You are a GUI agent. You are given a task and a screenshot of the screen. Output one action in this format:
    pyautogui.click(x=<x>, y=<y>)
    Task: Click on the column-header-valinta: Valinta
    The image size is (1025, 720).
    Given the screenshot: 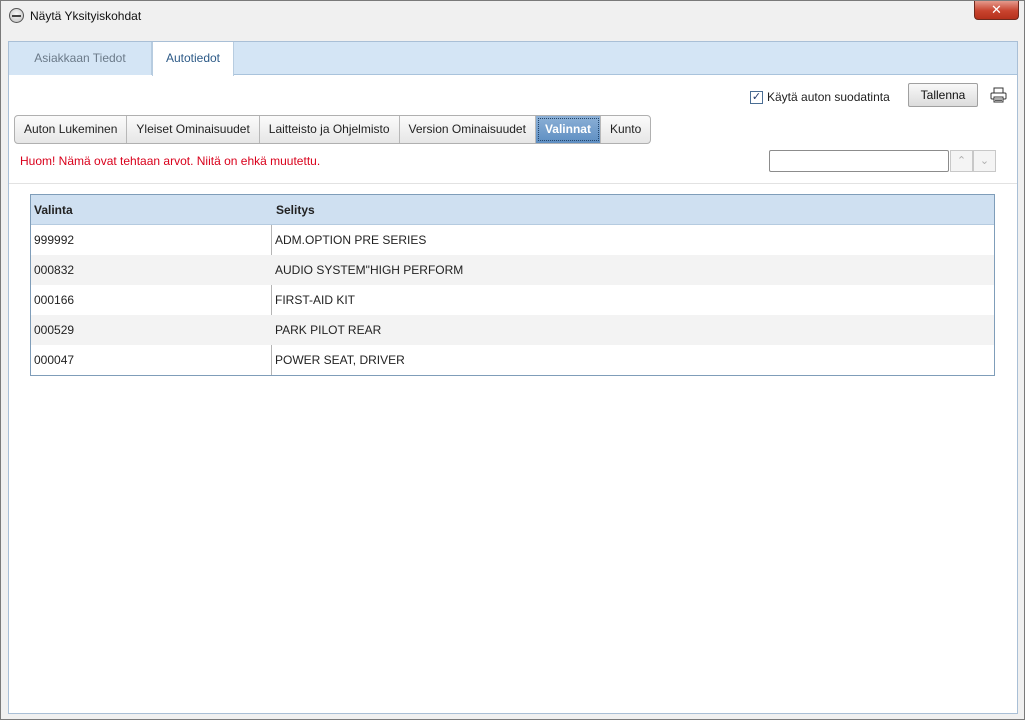 What is the action you would take?
    pyautogui.click(x=53, y=210)
    